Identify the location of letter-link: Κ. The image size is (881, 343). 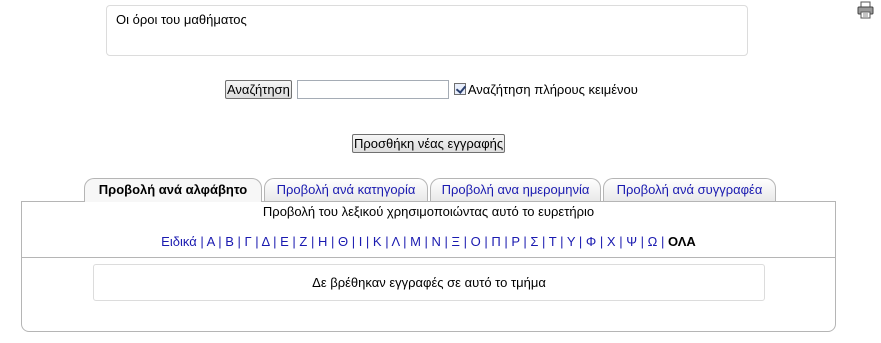
(377, 241).